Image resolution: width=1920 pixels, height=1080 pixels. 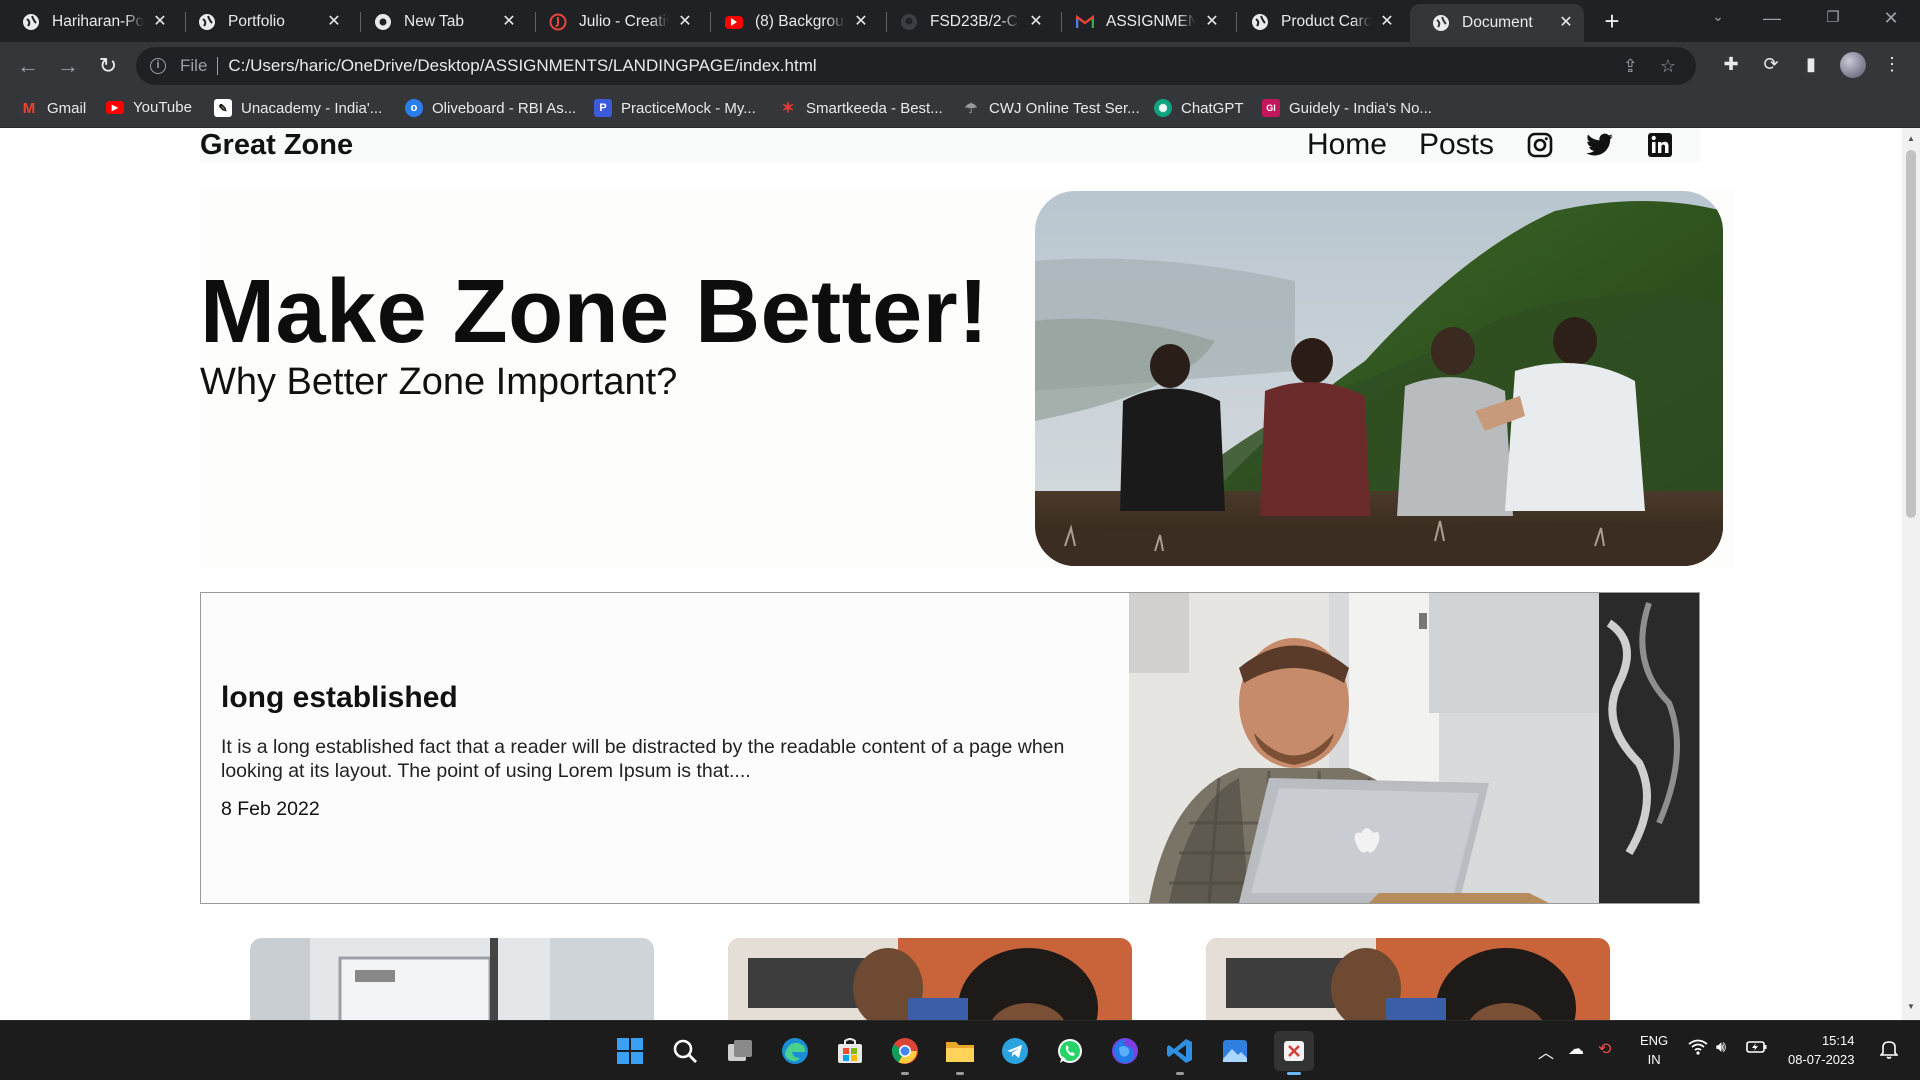 I want to click on tab-hariharan-portfolio: Hariharan-Portfolio ✕, so click(x=89, y=22).